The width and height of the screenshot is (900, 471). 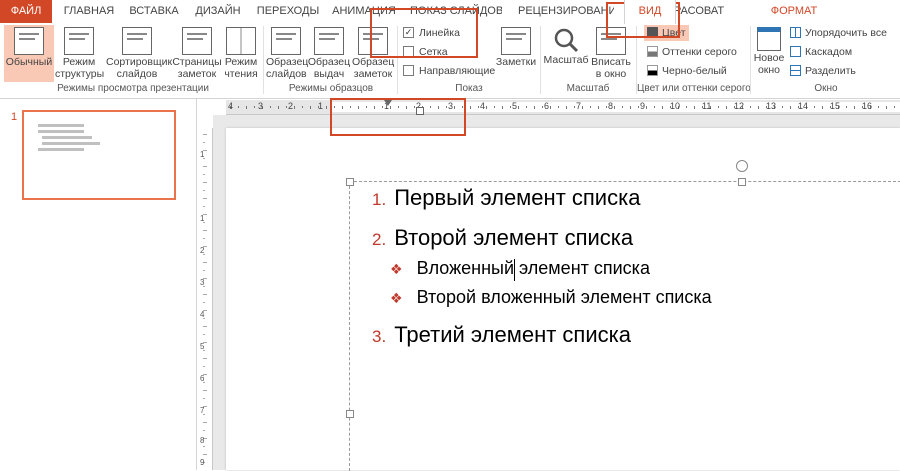 I want to click on ruler-number: 6, so click(x=202, y=378).